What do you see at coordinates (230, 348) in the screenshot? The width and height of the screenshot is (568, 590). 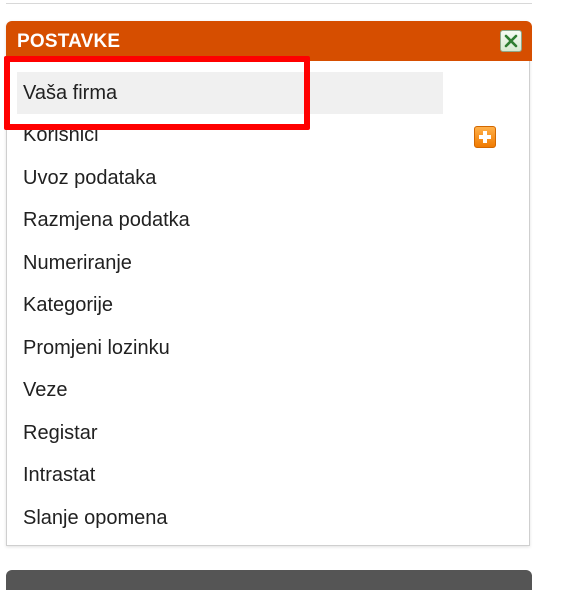 I see `menu-item-promjeni-lozinku: Promjeni lozinku` at bounding box center [230, 348].